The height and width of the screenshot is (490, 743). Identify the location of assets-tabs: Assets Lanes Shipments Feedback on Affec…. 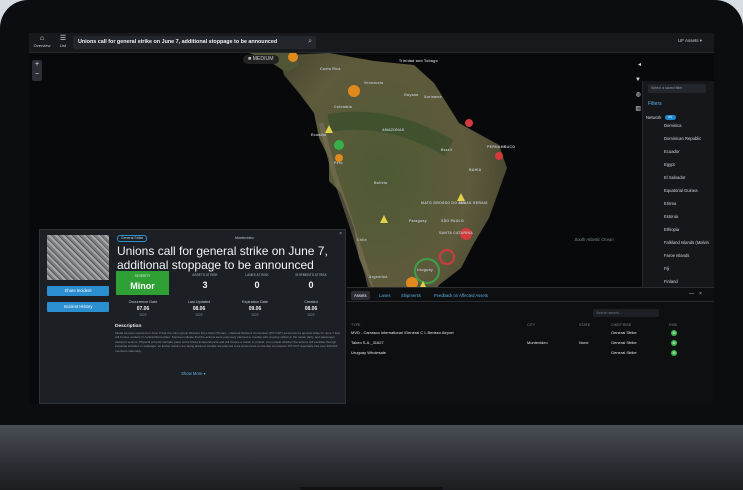
(530, 295).